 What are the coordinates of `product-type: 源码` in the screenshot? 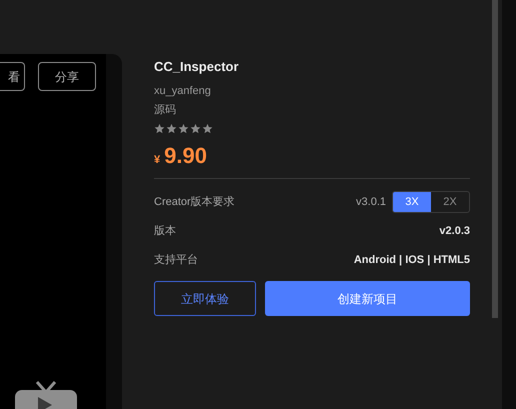 It's located at (165, 110).